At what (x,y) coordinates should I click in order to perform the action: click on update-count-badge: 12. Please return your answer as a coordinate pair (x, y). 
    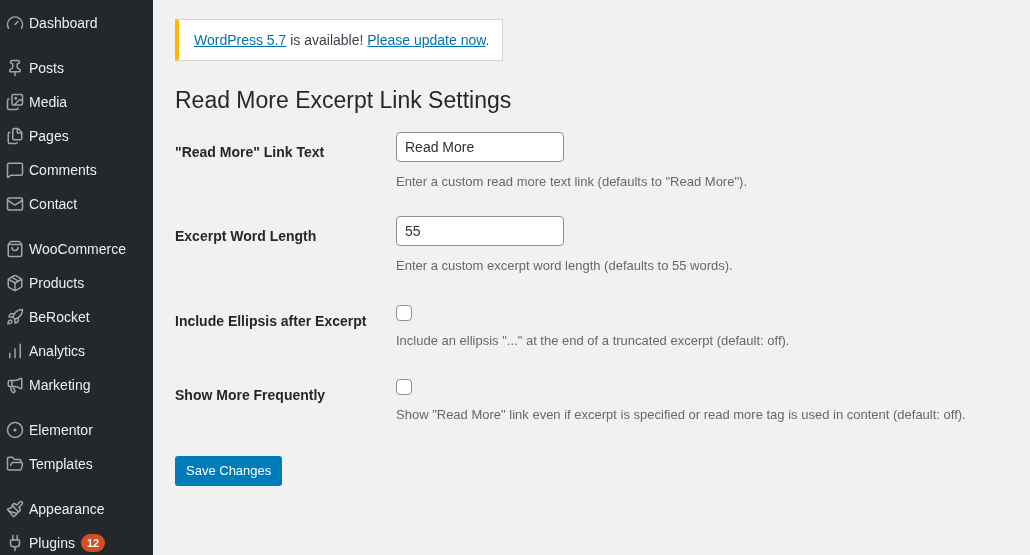
    Looking at the image, I should click on (93, 543).